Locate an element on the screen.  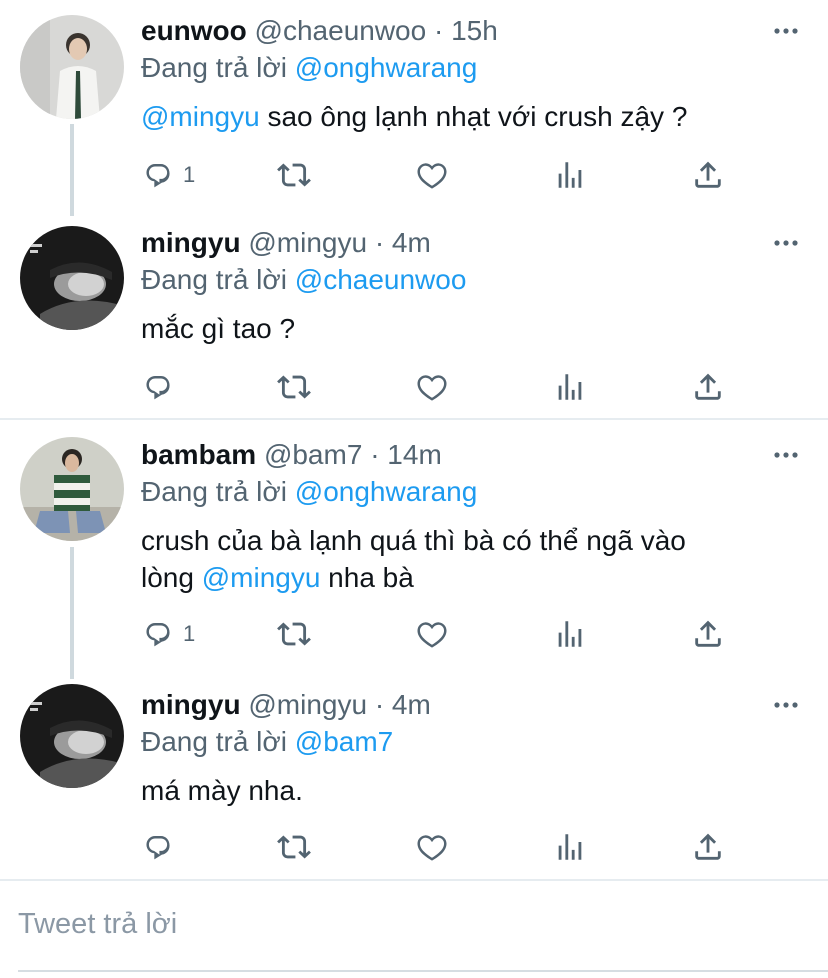
tweet-text: mắc gì tao ? is located at coordinates (461, 328).